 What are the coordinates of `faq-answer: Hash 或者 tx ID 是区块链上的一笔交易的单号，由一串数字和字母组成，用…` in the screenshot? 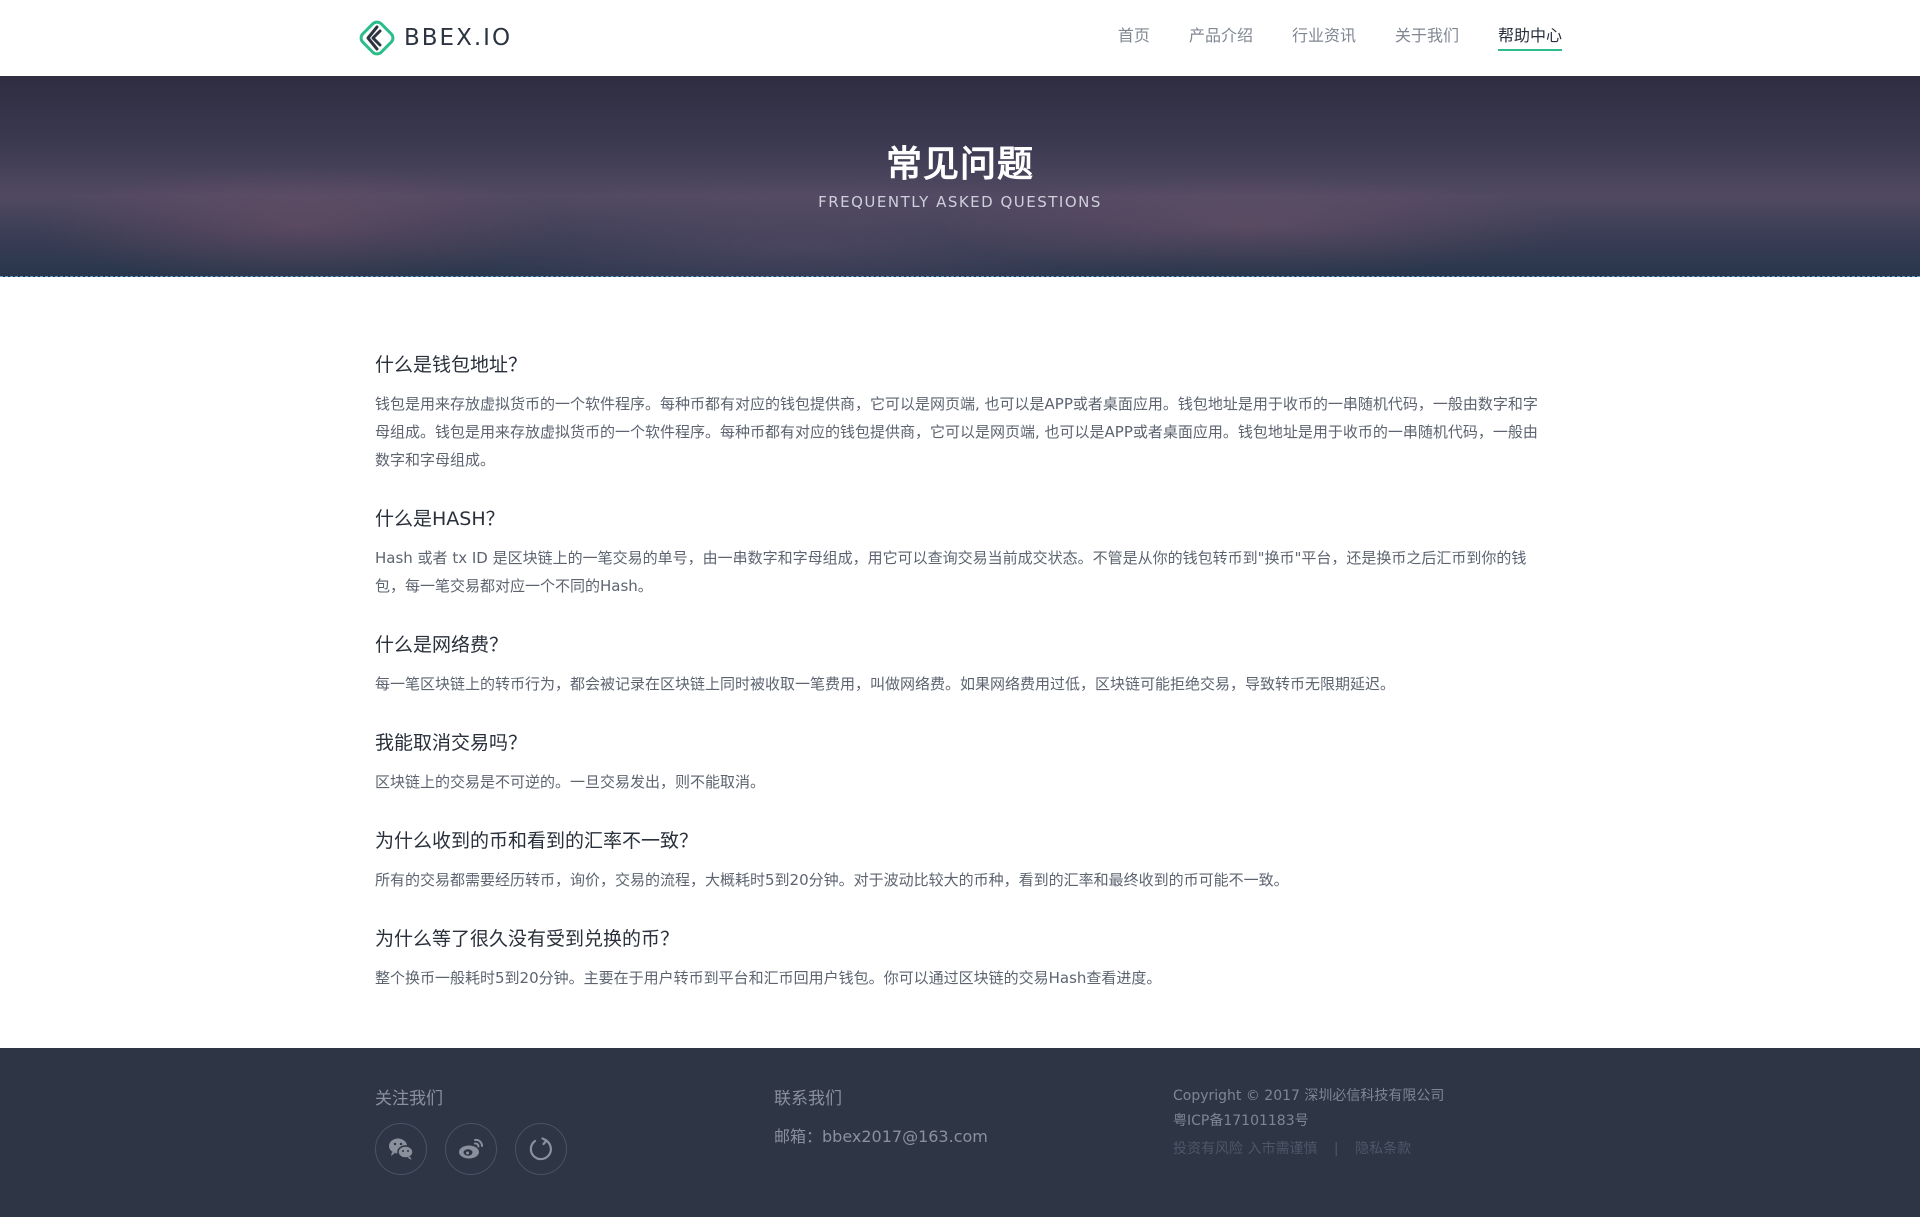 It's located at (951, 572).